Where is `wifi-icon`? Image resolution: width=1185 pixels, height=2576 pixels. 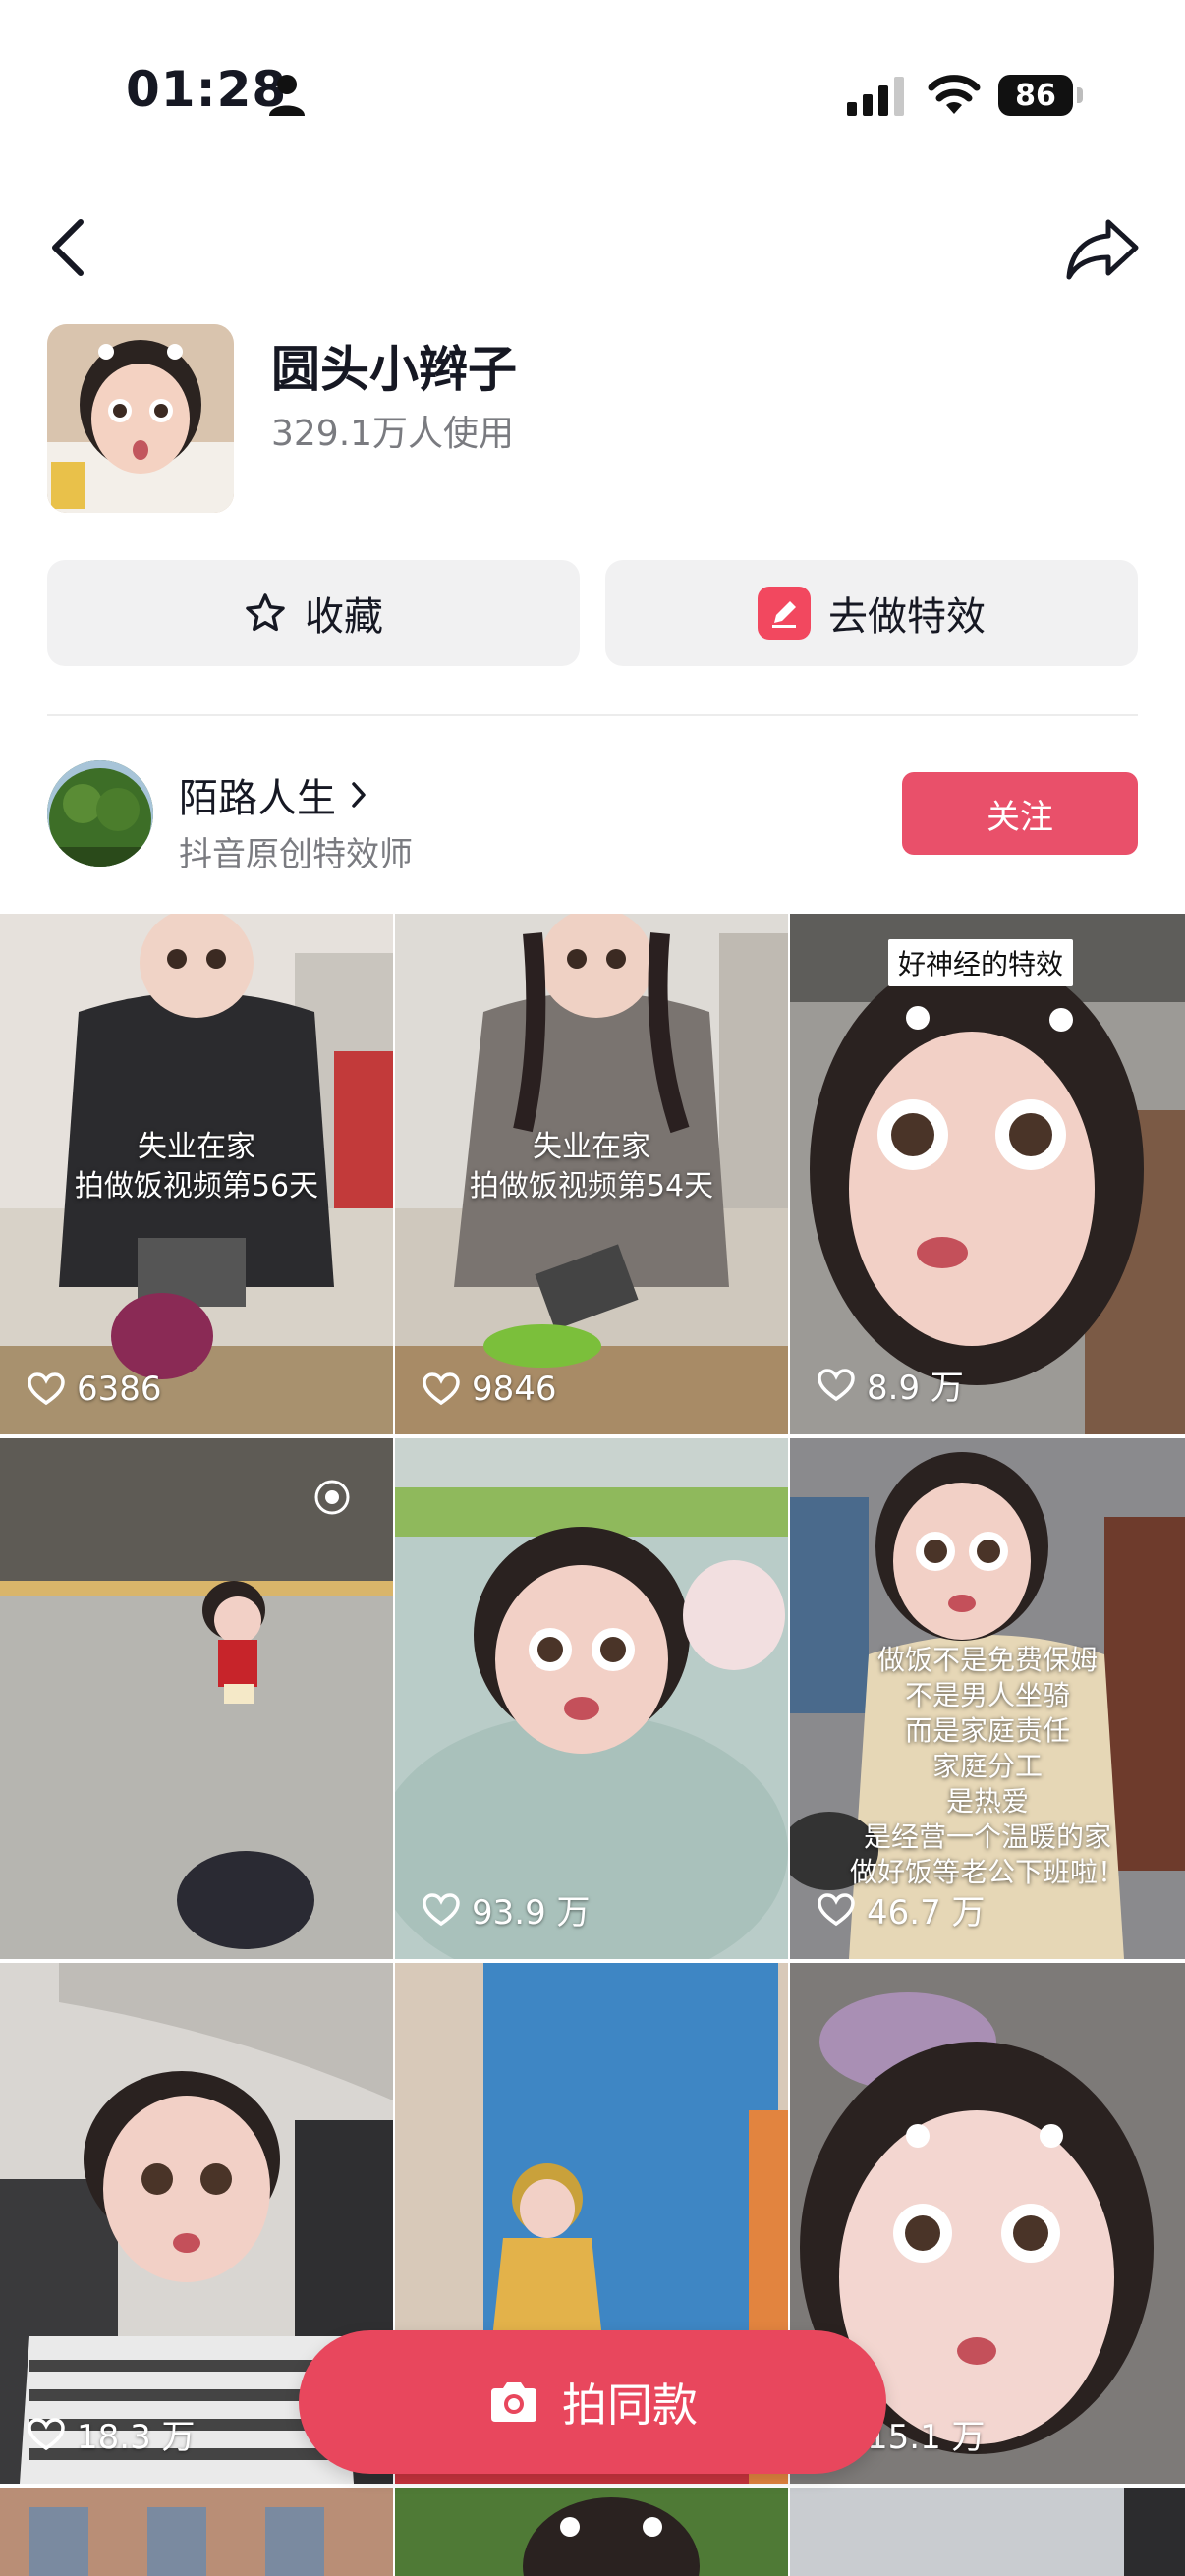 wifi-icon is located at coordinates (955, 94).